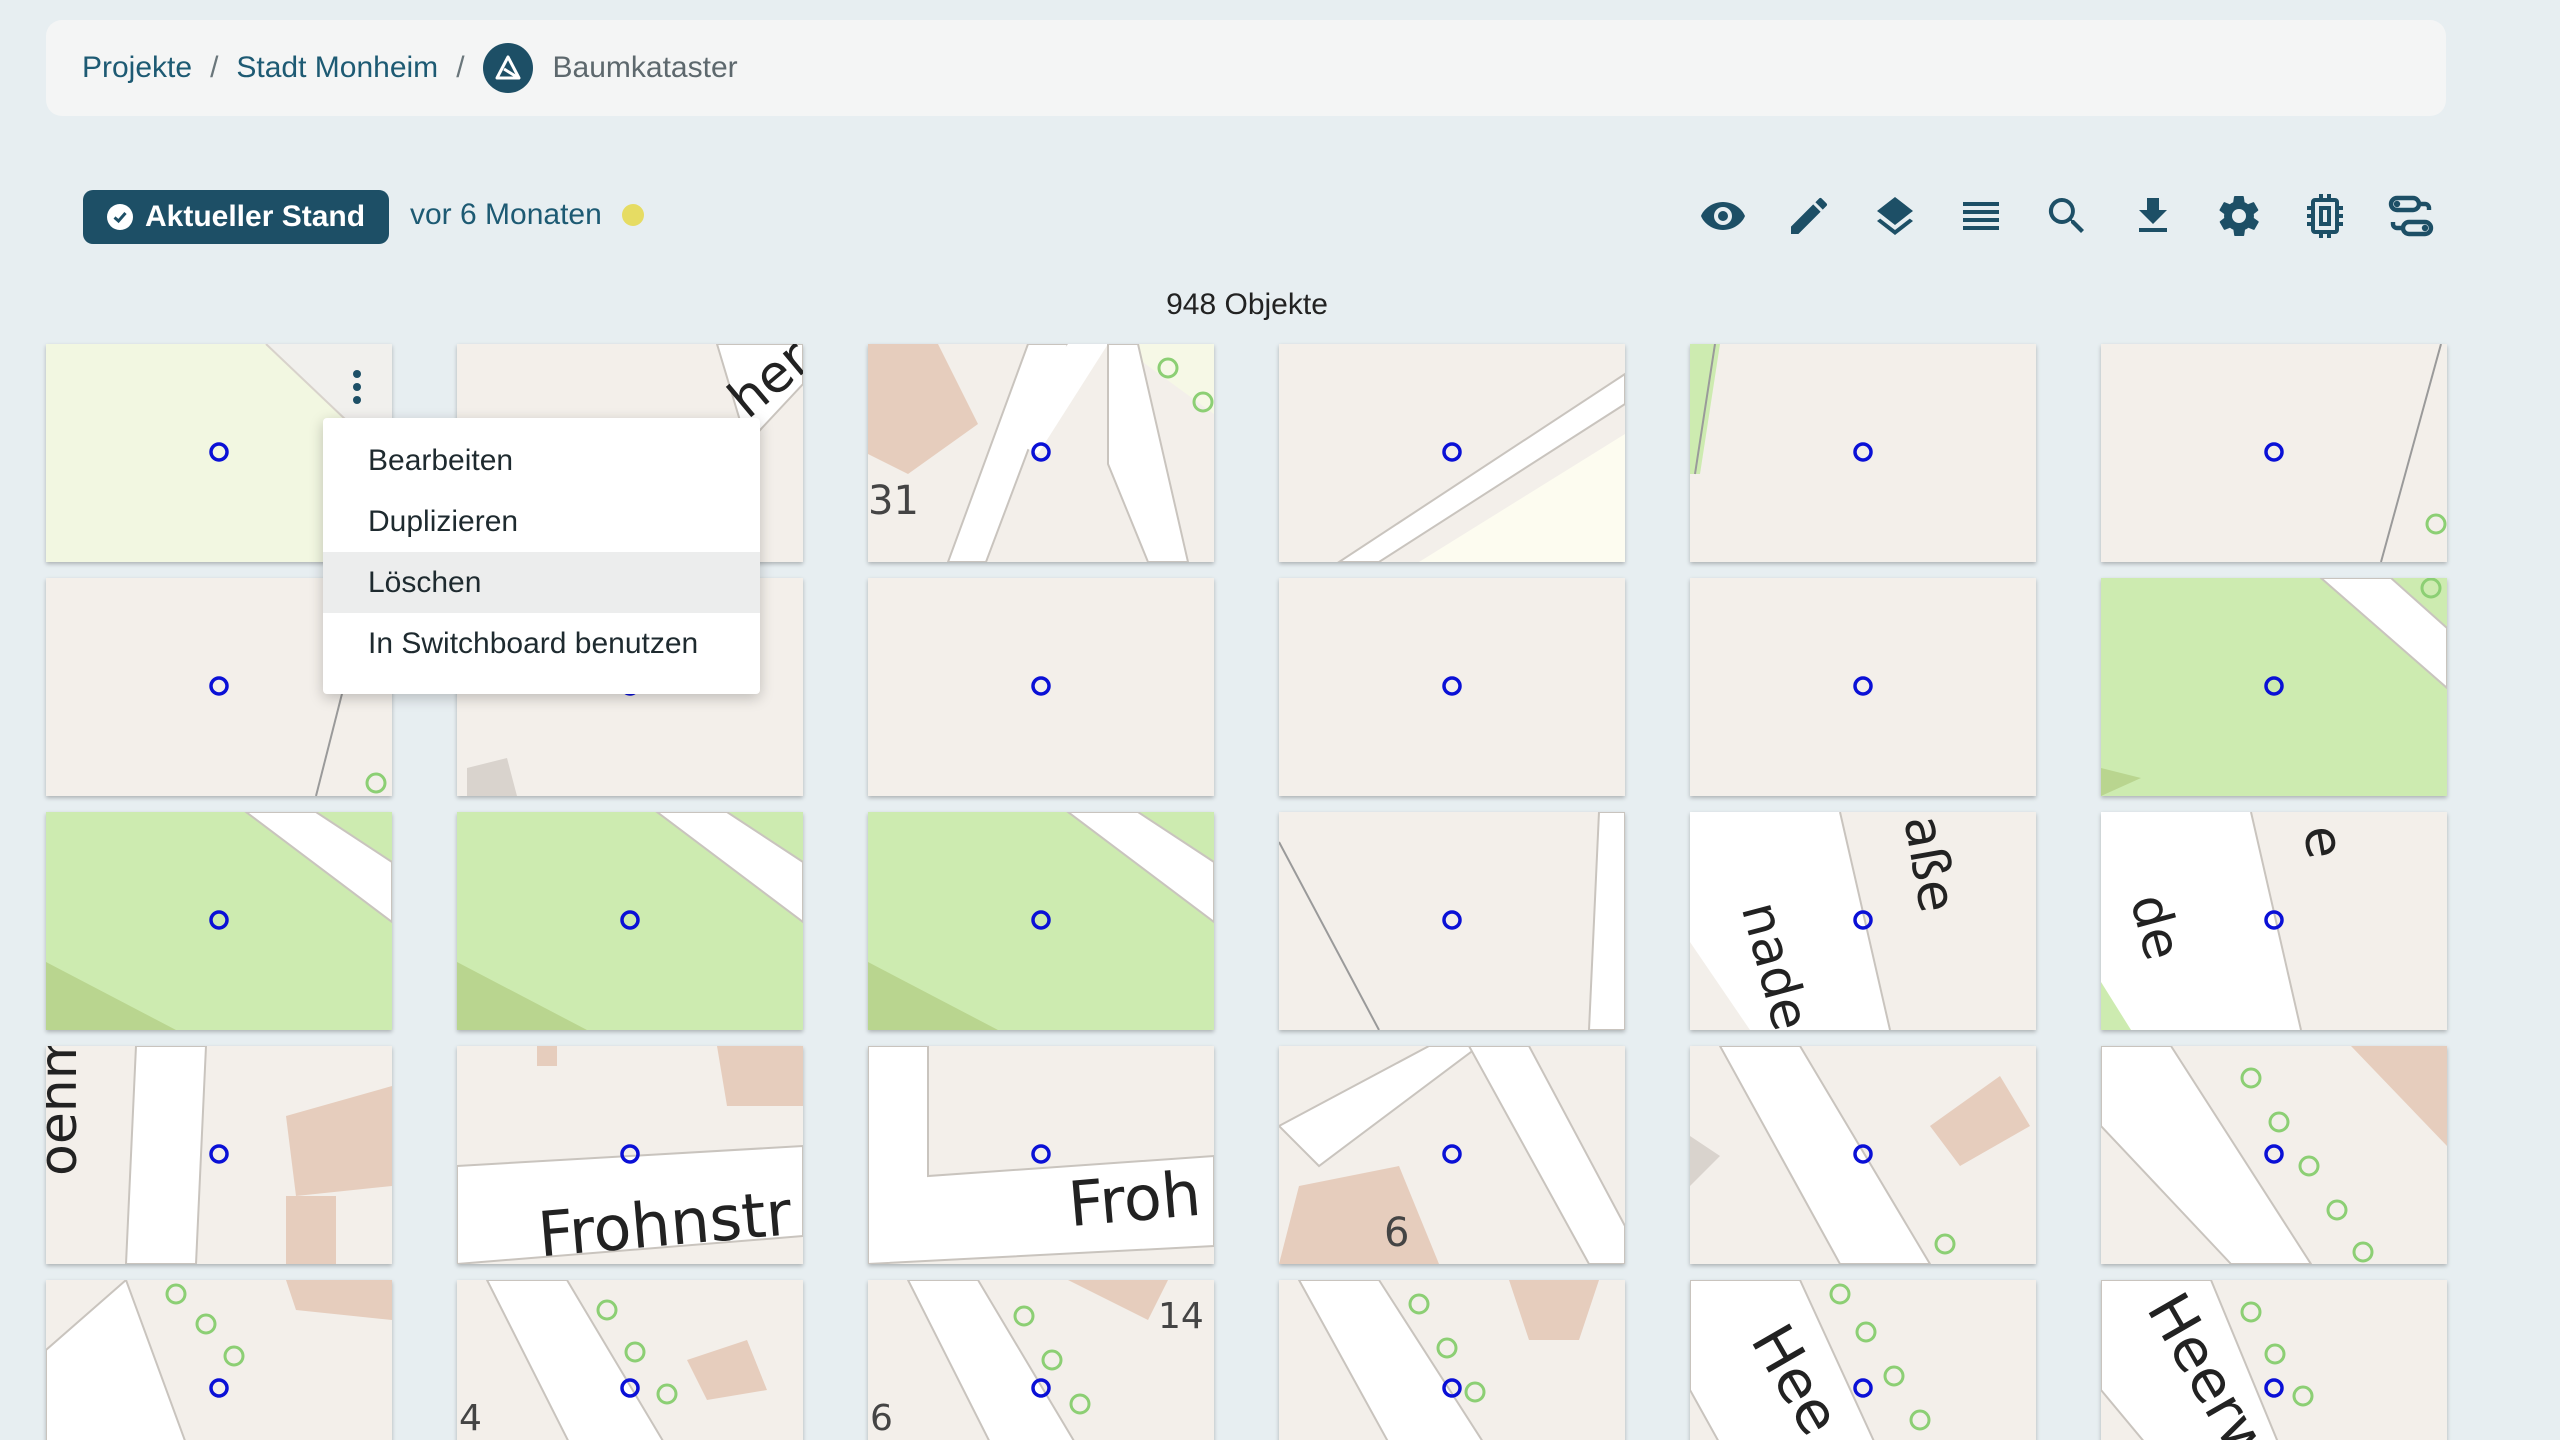  Describe the element at coordinates (1895, 216) in the screenshot. I see `layers-icon` at that location.